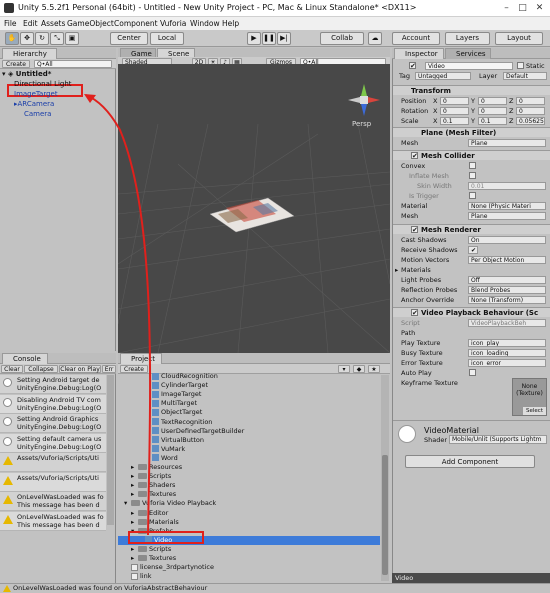 This screenshot has height=593, width=550. What do you see at coordinates (43, 84) in the screenshot?
I see `hierarchy-item-label: Directional Light` at bounding box center [43, 84].